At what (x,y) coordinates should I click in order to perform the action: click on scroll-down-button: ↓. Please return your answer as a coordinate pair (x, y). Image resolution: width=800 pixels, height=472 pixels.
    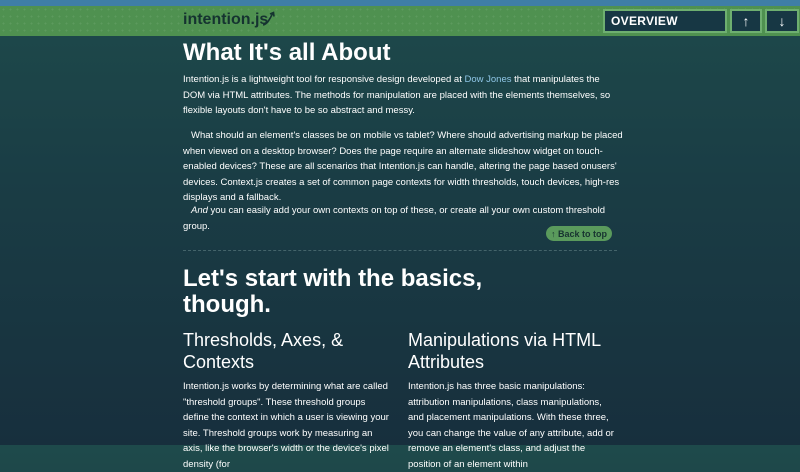
    Looking at the image, I should click on (782, 21).